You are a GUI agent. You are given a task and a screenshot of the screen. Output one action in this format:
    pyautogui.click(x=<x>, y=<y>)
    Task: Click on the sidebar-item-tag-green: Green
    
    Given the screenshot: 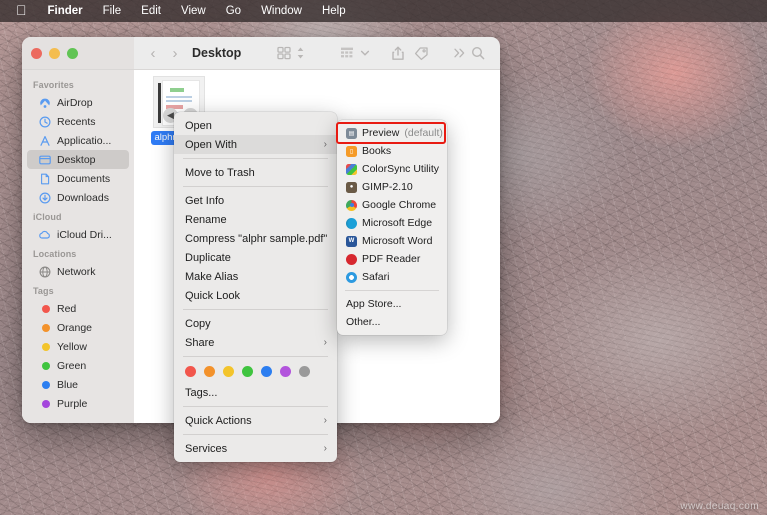 What is the action you would take?
    pyautogui.click(x=78, y=365)
    